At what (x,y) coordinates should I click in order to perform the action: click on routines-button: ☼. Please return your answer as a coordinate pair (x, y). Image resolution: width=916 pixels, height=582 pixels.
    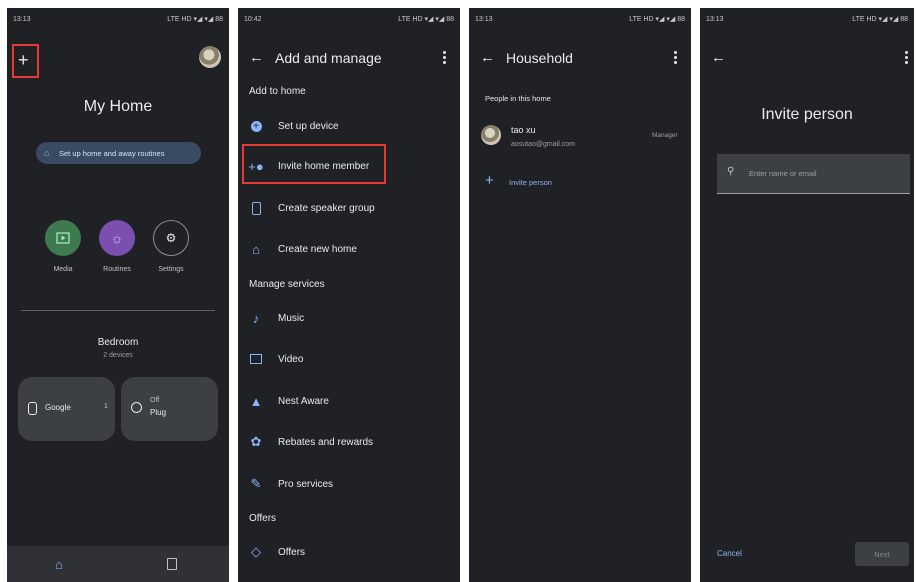
    Looking at the image, I should click on (117, 238).